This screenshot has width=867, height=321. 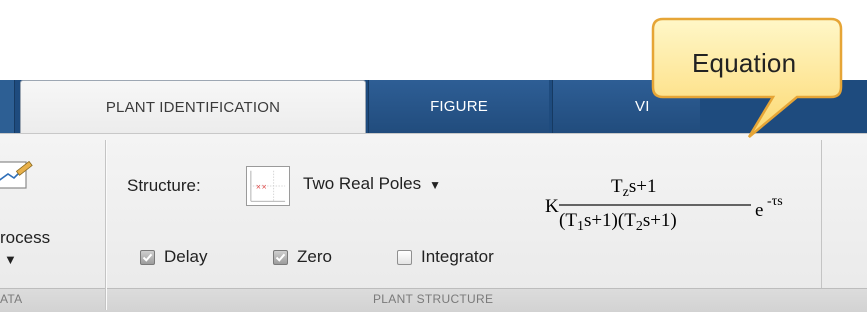 I want to click on preprocess-icon, so click(x=17, y=175).